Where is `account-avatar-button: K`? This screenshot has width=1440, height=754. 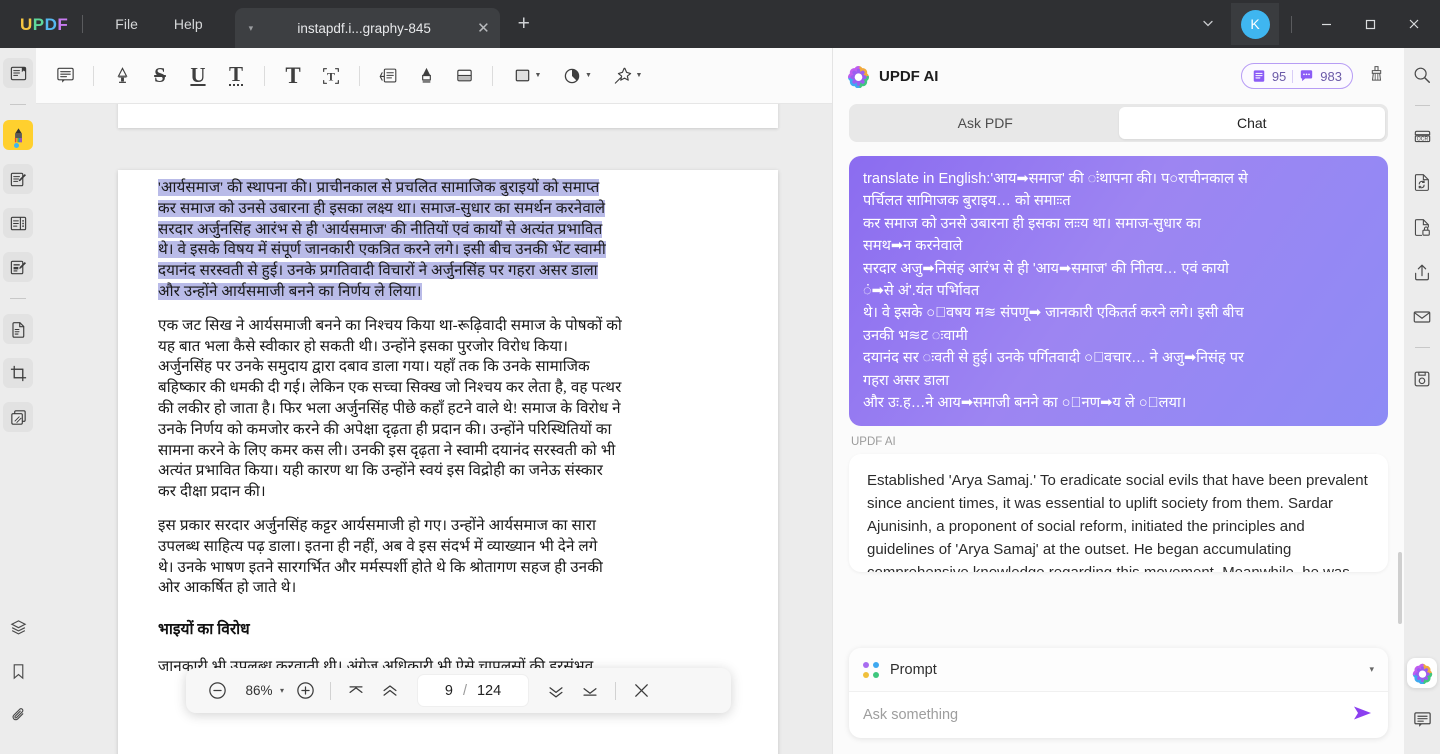
account-avatar-button: K is located at coordinates (1255, 24).